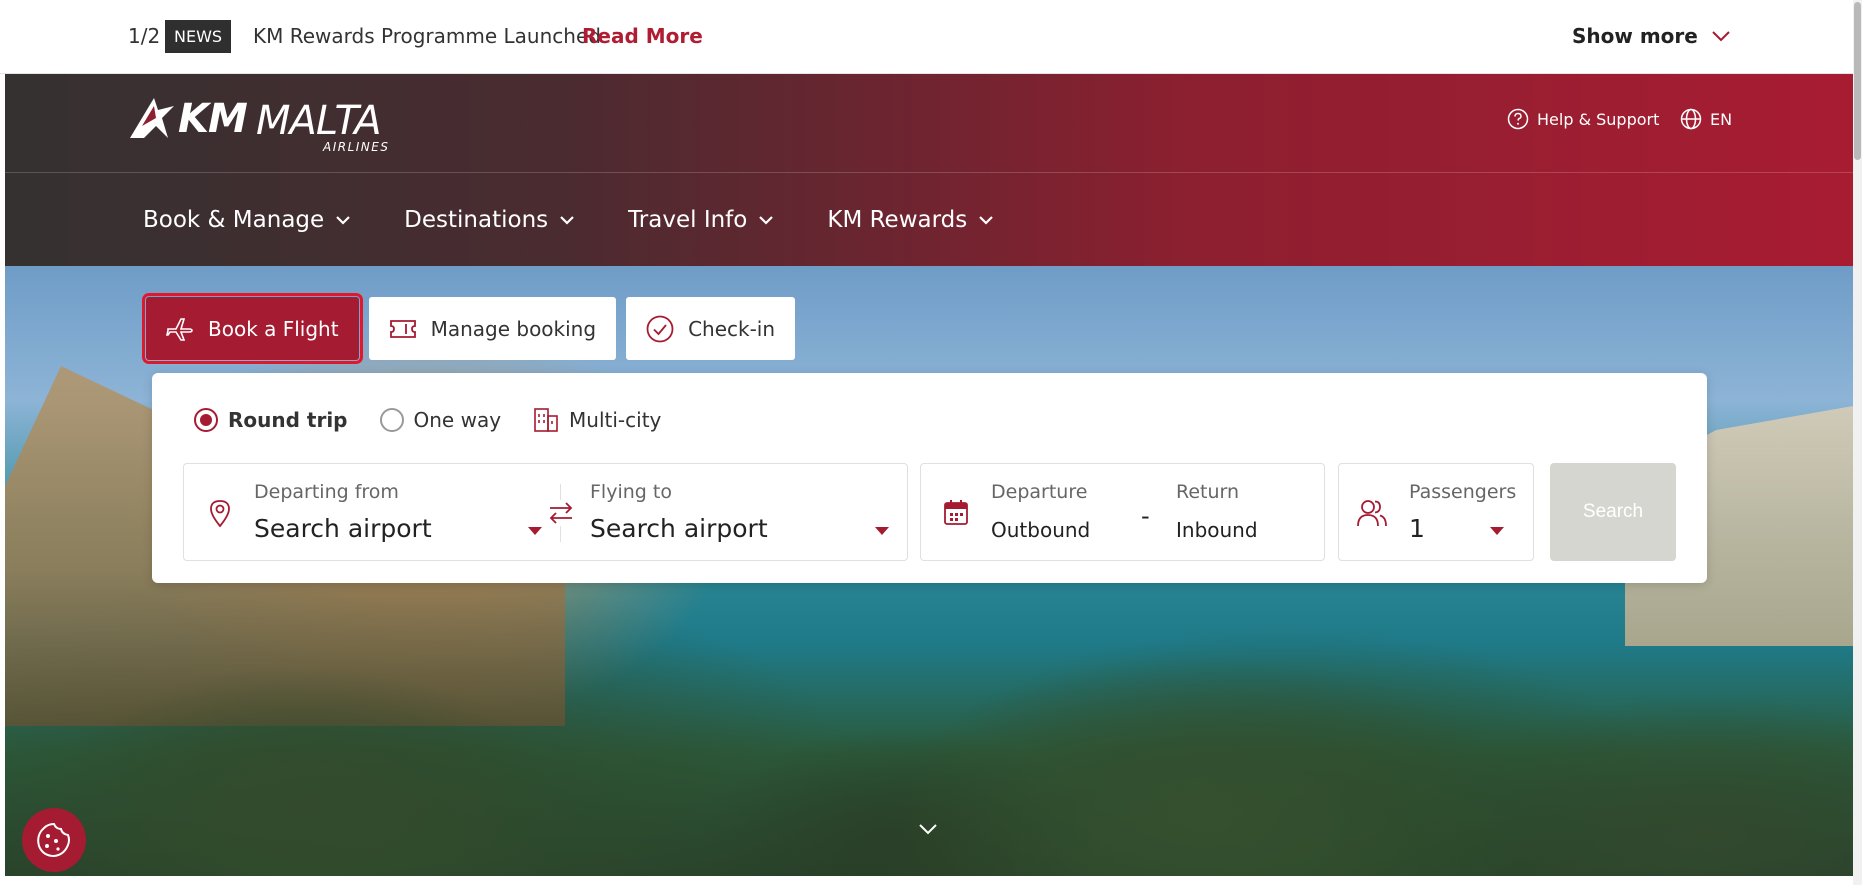 This screenshot has width=1862, height=885. What do you see at coordinates (402, 328) in the screenshot?
I see `ticket-icon` at bounding box center [402, 328].